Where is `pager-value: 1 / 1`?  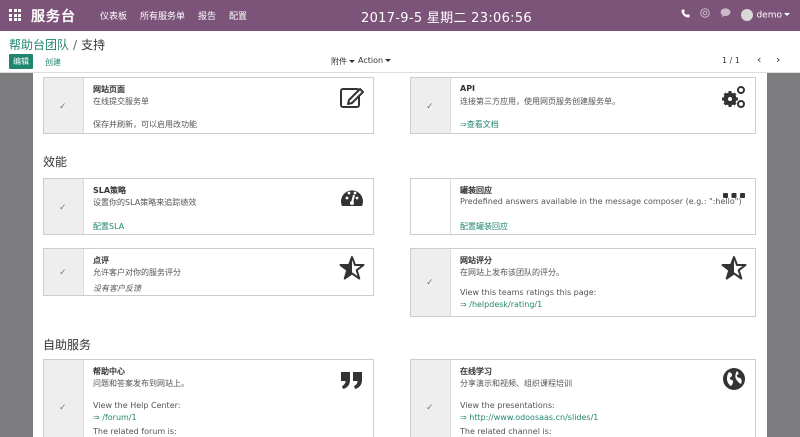 pager-value: 1 / 1 is located at coordinates (731, 60).